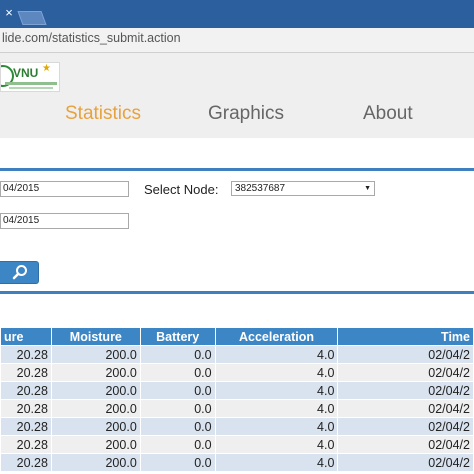  I want to click on nav-about: About, so click(388, 114).